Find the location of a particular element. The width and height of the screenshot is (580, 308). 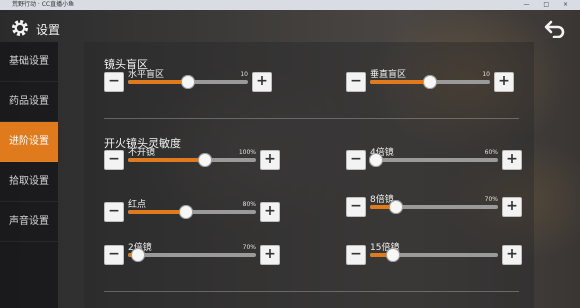

settings-header: 设置 is located at coordinates (290, 28).